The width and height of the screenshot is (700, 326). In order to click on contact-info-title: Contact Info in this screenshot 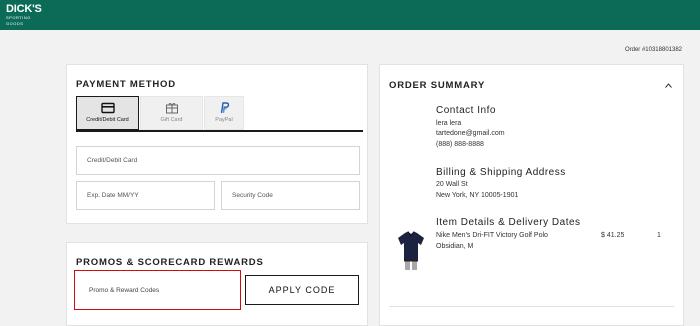, I will do `click(466, 110)`.